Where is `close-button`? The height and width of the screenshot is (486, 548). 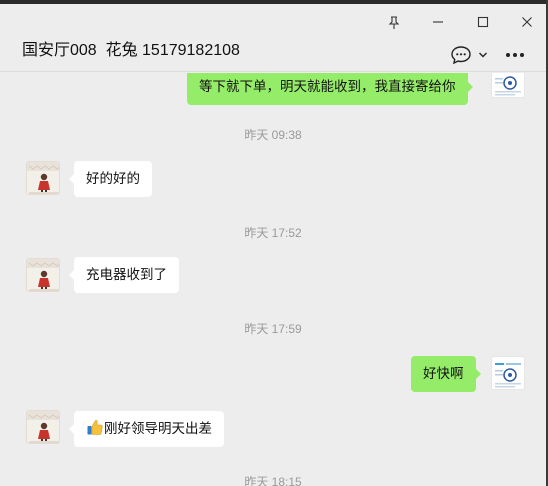 close-button is located at coordinates (527, 22).